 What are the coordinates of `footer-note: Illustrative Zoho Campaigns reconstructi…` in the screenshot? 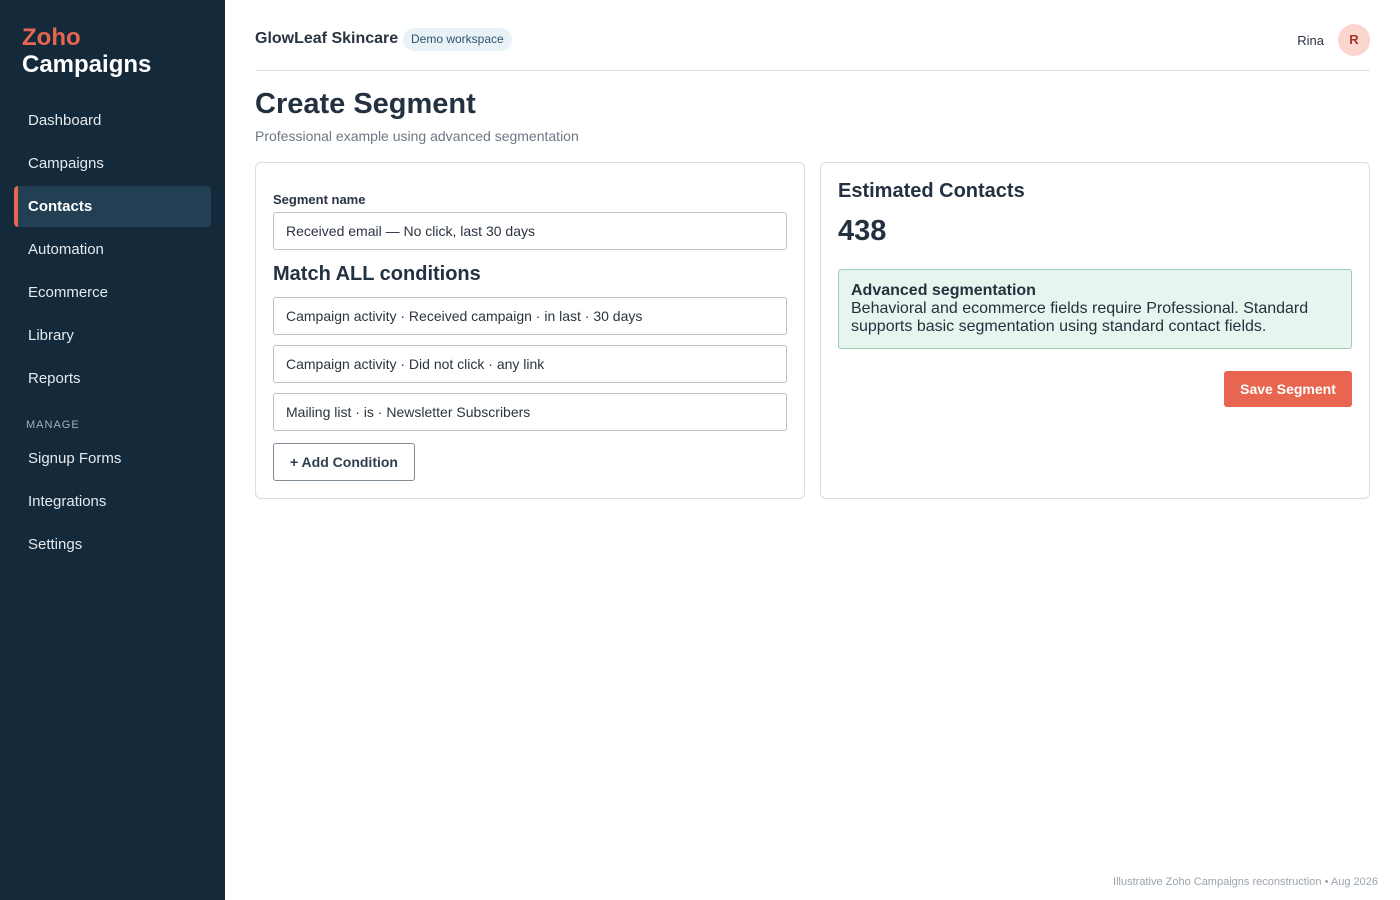 It's located at (1245, 882).